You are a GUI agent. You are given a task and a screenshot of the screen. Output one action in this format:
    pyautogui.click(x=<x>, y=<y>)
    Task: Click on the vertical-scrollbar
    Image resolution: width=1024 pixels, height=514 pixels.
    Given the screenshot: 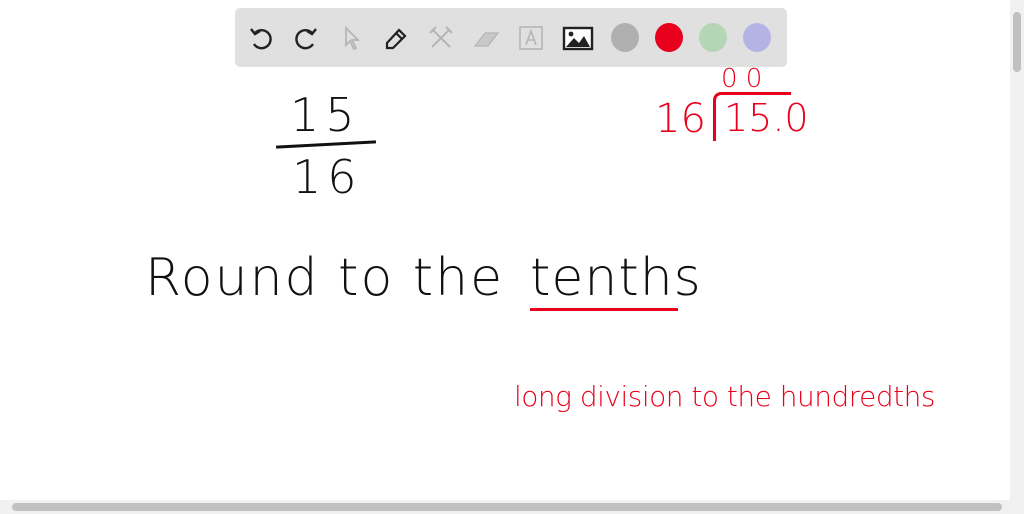 What is the action you would take?
    pyautogui.click(x=1017, y=250)
    